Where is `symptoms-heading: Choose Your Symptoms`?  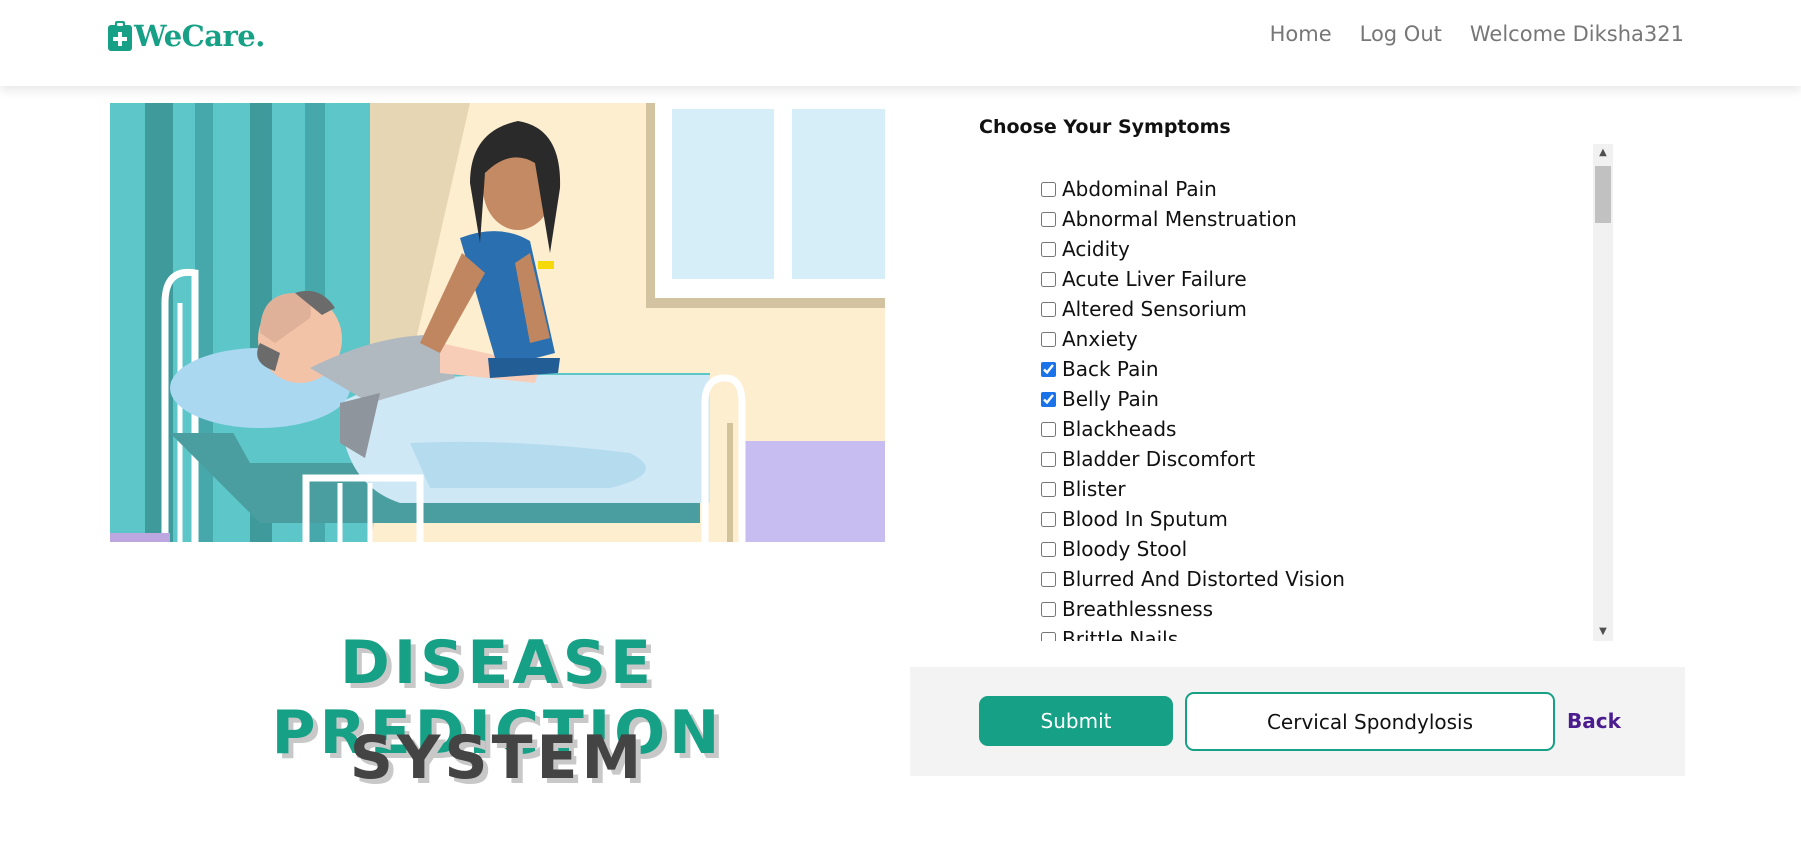 symptoms-heading: Choose Your Symptoms is located at coordinates (1105, 127).